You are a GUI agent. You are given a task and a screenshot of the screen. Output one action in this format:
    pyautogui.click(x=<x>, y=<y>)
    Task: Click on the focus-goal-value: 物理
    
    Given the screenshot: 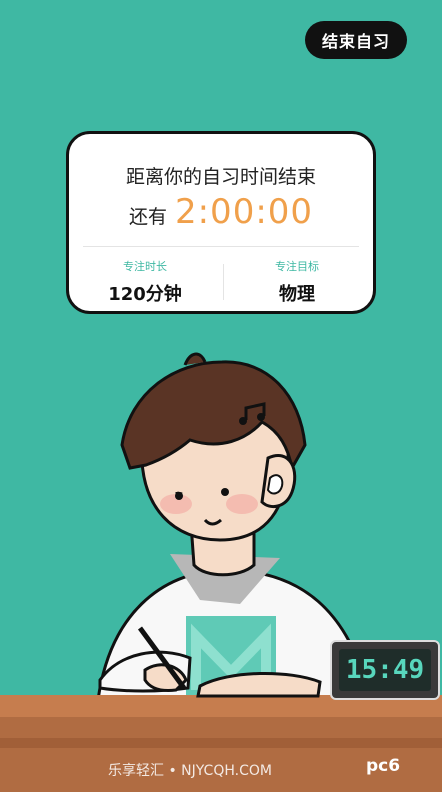 What is the action you would take?
    pyautogui.click(x=297, y=294)
    